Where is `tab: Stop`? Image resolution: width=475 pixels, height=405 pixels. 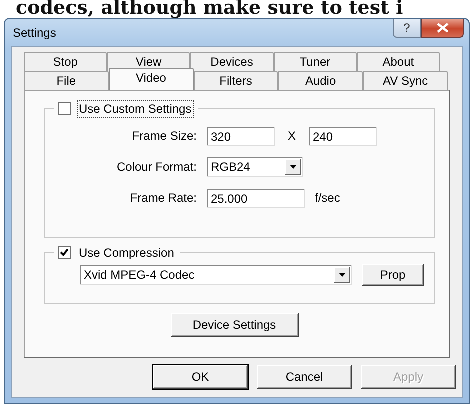 tab: Stop is located at coordinates (66, 61).